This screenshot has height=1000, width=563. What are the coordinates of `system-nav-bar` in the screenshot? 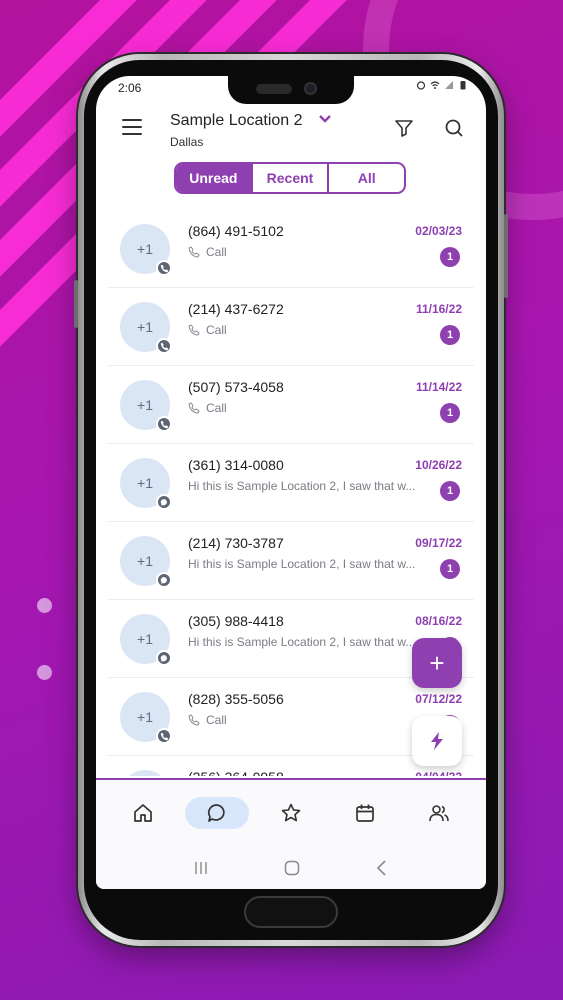 It's located at (291, 867).